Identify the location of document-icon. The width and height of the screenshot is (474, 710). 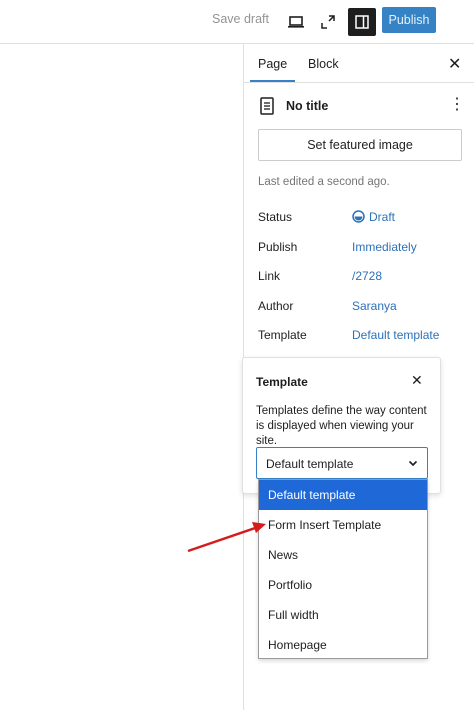
(267, 108).